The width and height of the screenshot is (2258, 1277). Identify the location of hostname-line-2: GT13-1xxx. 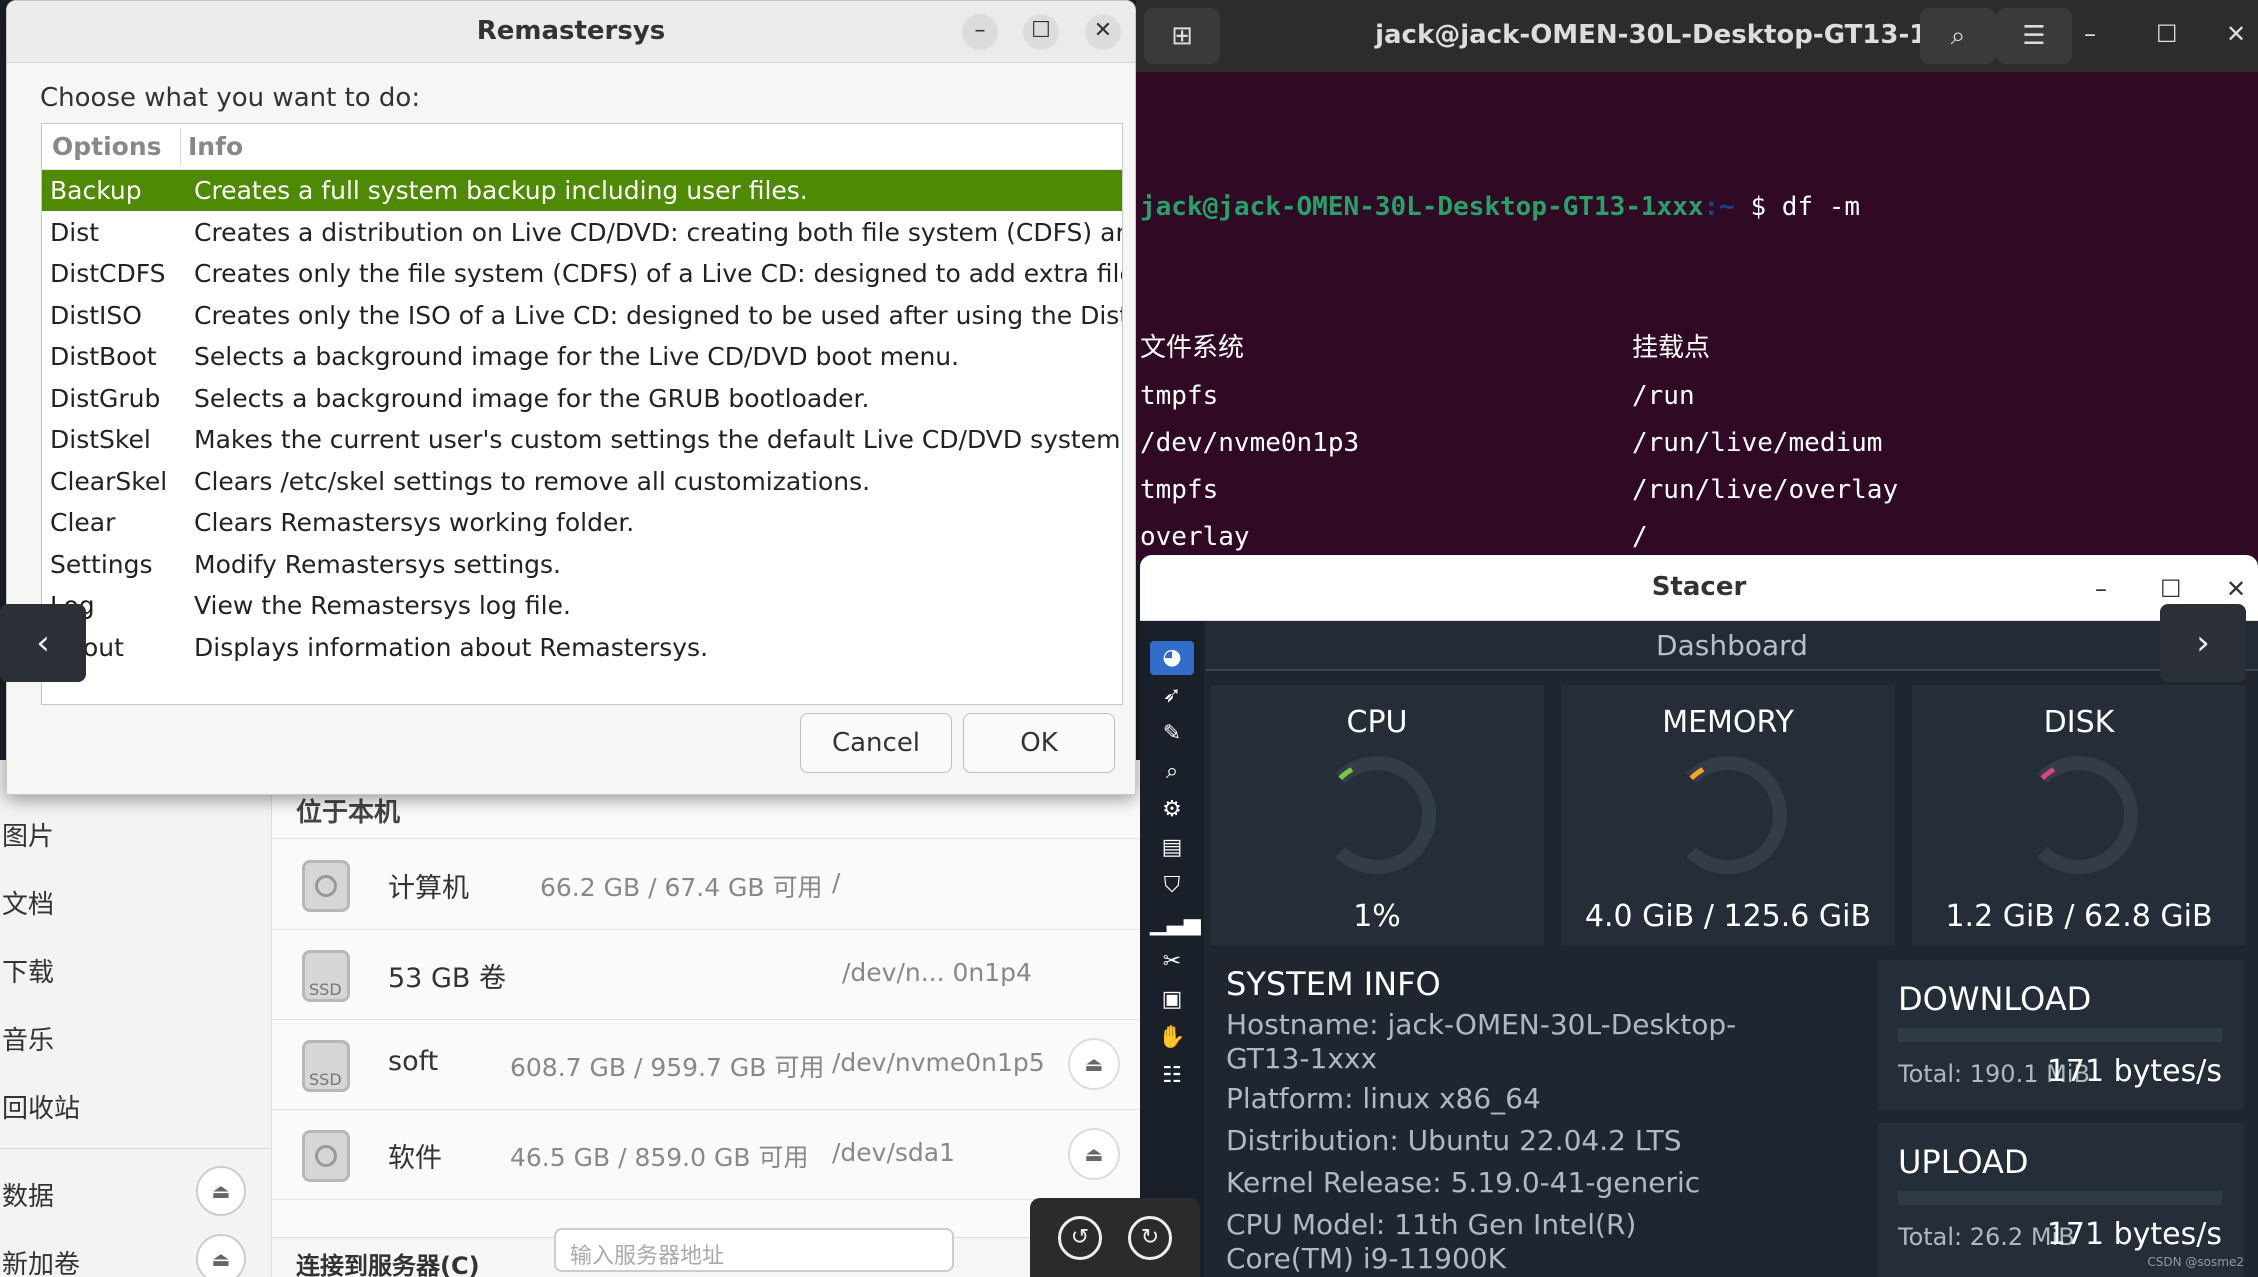
(1302, 1058).